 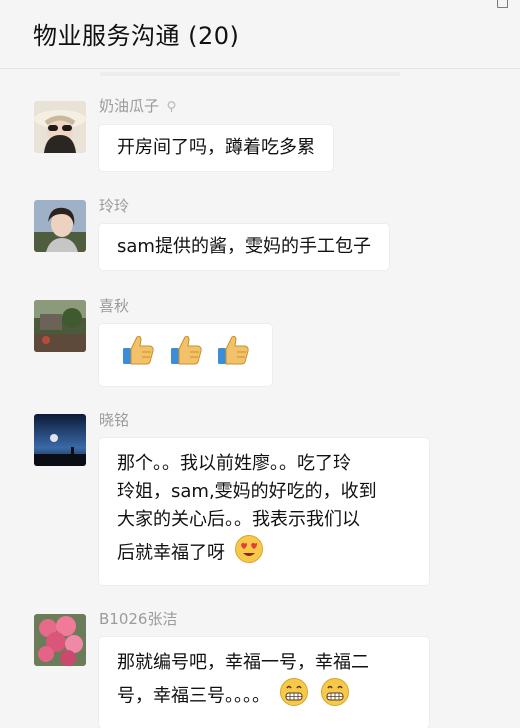 What do you see at coordinates (234, 463) in the screenshot?
I see `message-line: 那个。。我以前姓廖。。吃了玲` at bounding box center [234, 463].